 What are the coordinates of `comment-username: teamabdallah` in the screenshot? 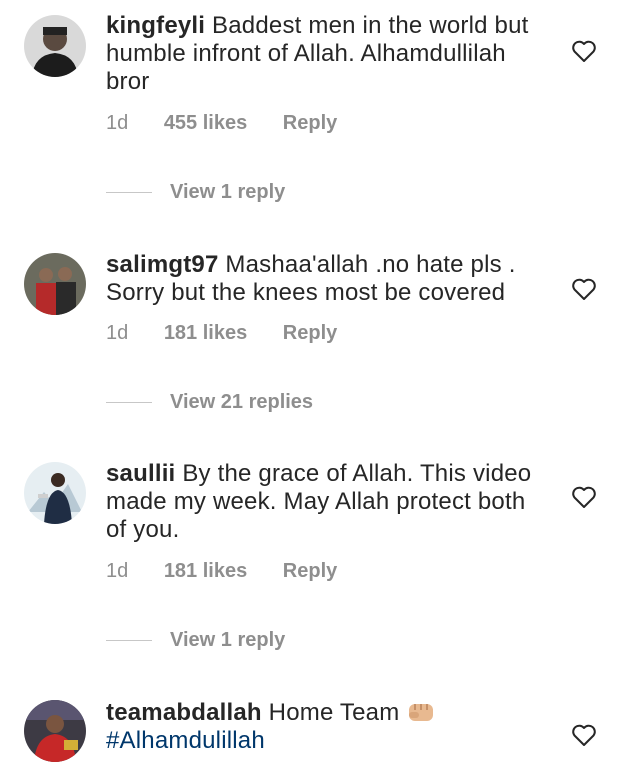 It's located at (184, 712).